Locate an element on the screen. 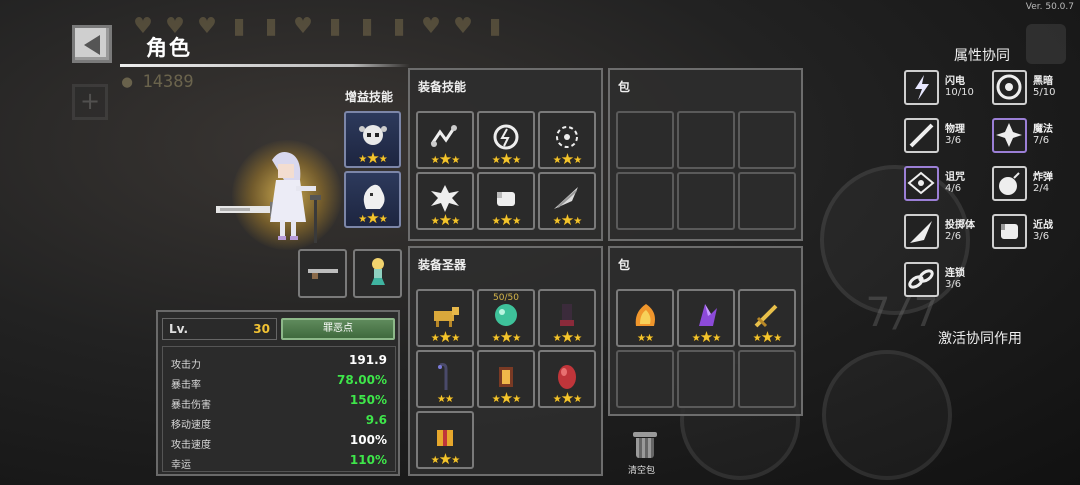 The height and width of the screenshot is (485, 1080). synergy-item: 魔法 7/6 is located at coordinates (1034, 136).